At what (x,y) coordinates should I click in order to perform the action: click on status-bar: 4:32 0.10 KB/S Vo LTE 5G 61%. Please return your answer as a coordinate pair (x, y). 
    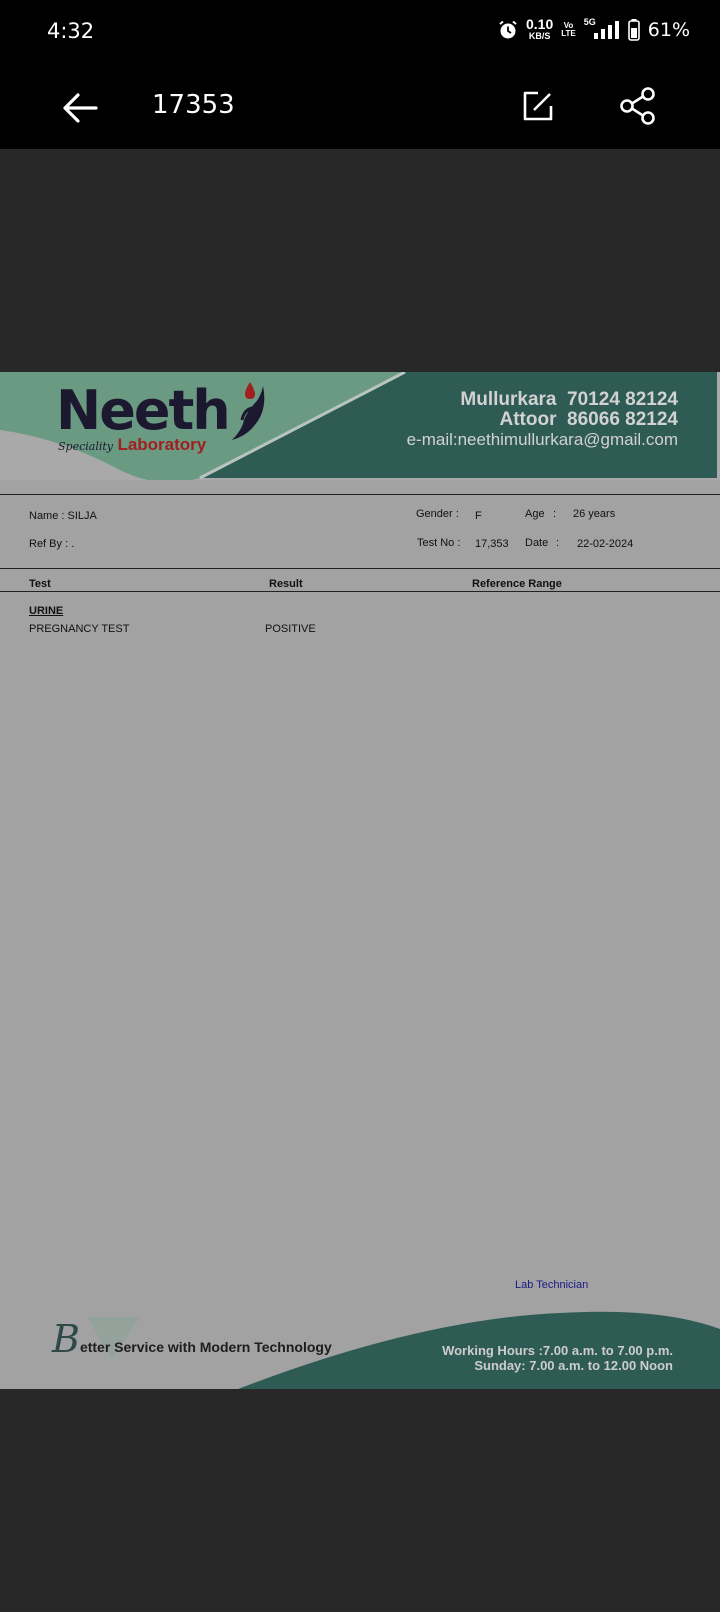
    Looking at the image, I should click on (360, 32).